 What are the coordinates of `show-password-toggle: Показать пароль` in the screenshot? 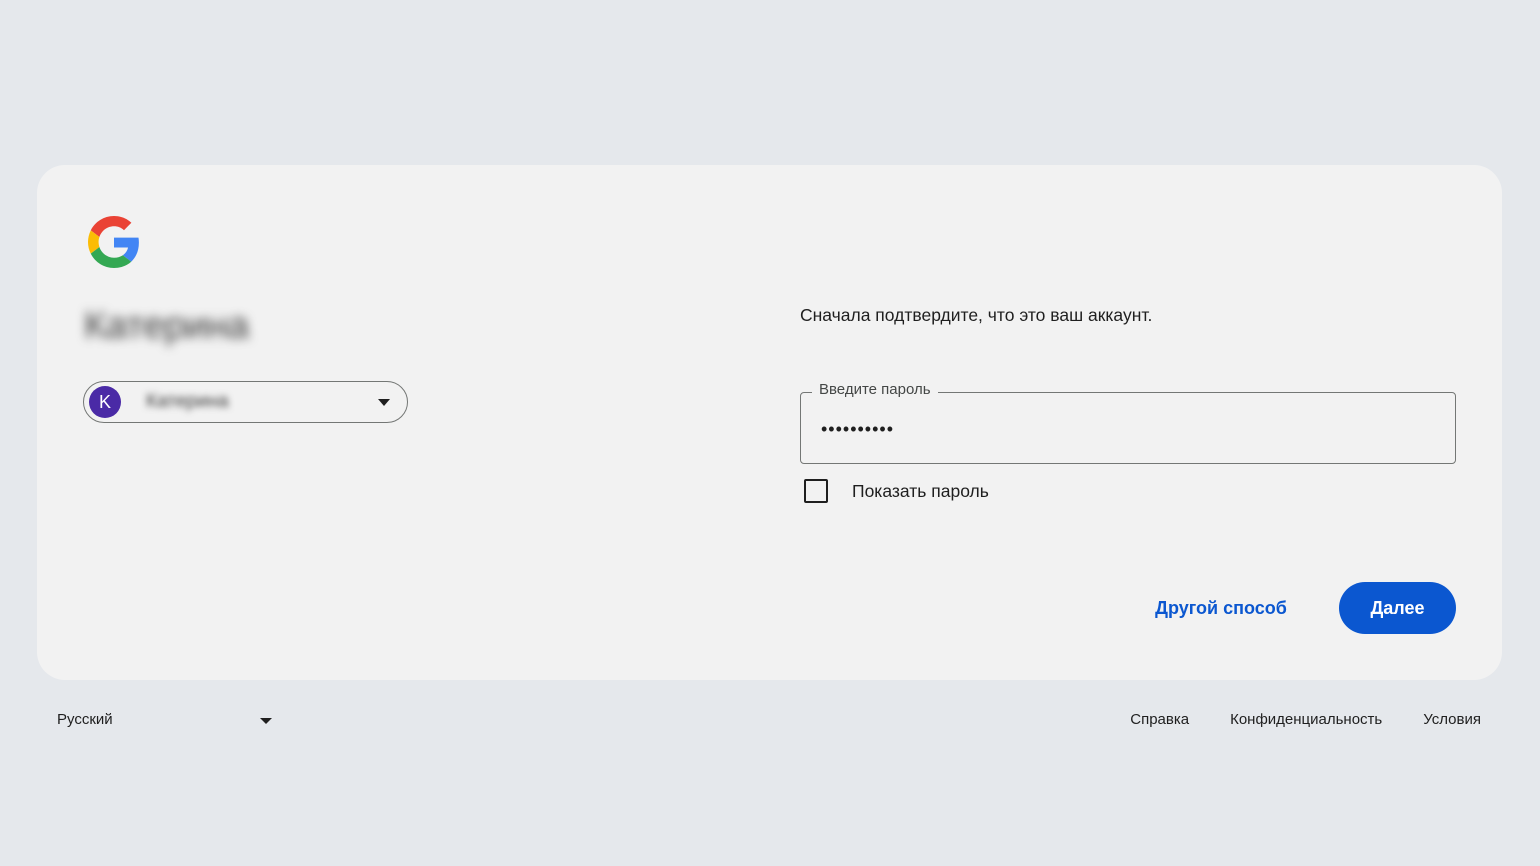 It's located at (896, 491).